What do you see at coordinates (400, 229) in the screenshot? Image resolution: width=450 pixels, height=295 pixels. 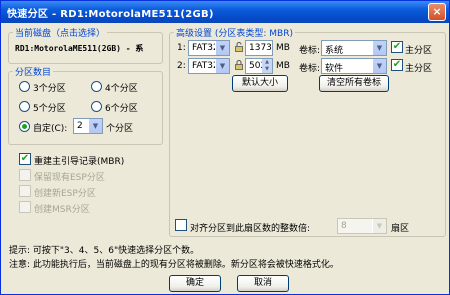 I see `align-sectors-unit: 扇区` at bounding box center [400, 229].